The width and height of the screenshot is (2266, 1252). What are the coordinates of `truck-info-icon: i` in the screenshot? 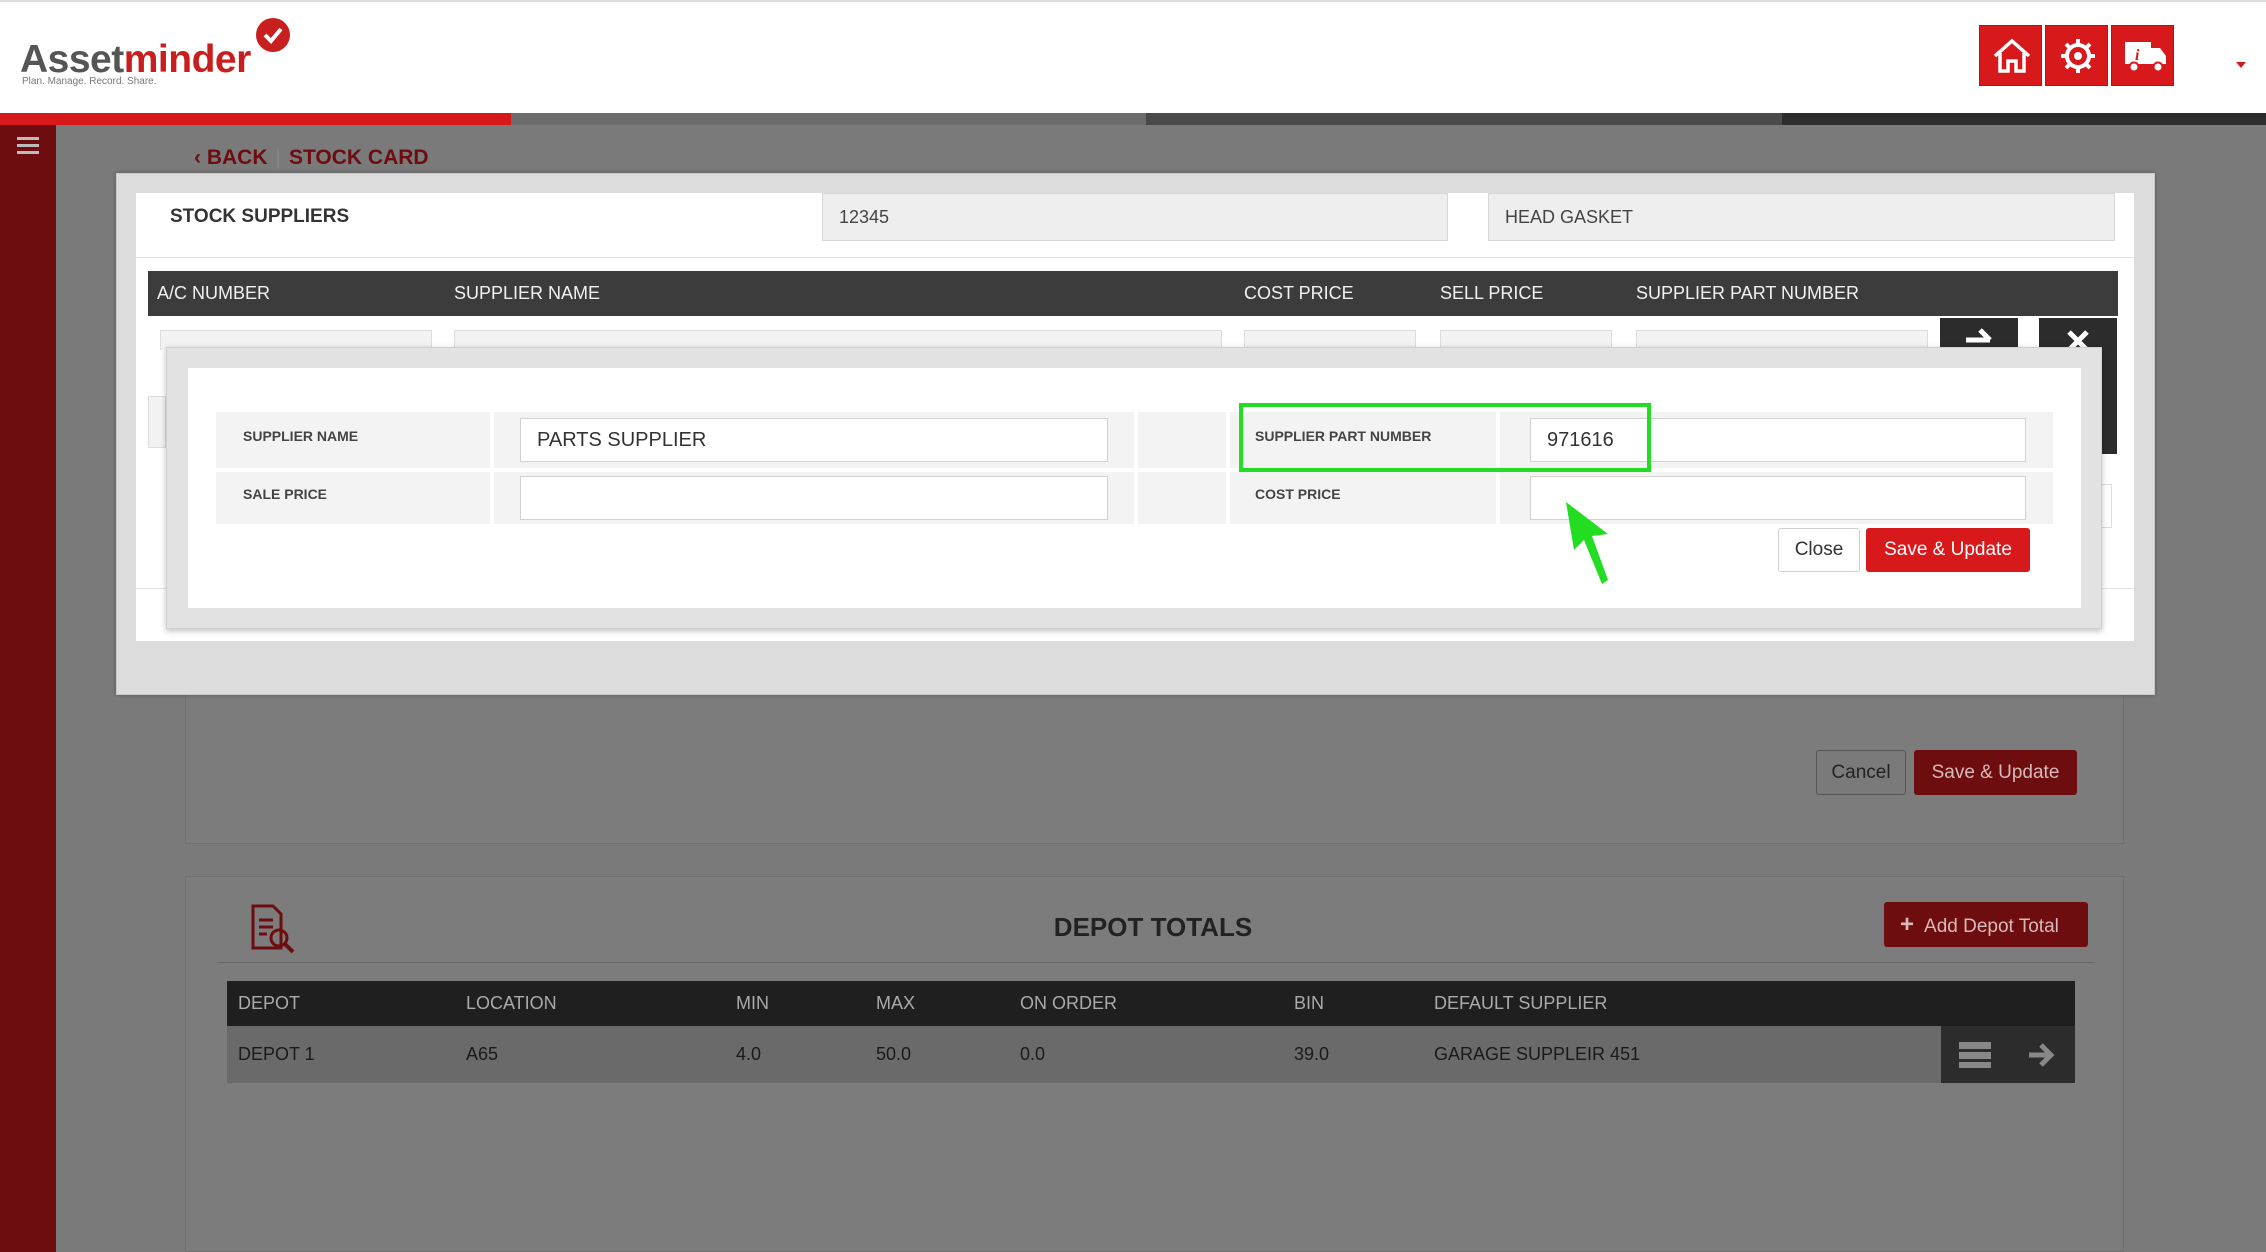 It's located at (2145, 57).